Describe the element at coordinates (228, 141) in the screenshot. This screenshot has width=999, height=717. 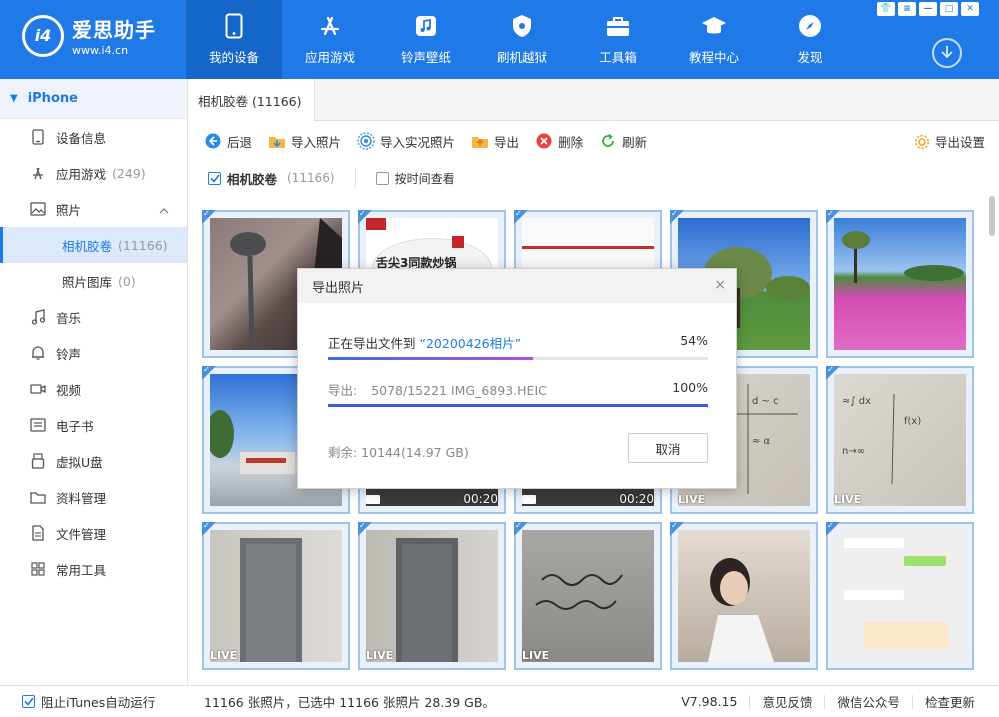
I see `back-button: 后退` at that location.